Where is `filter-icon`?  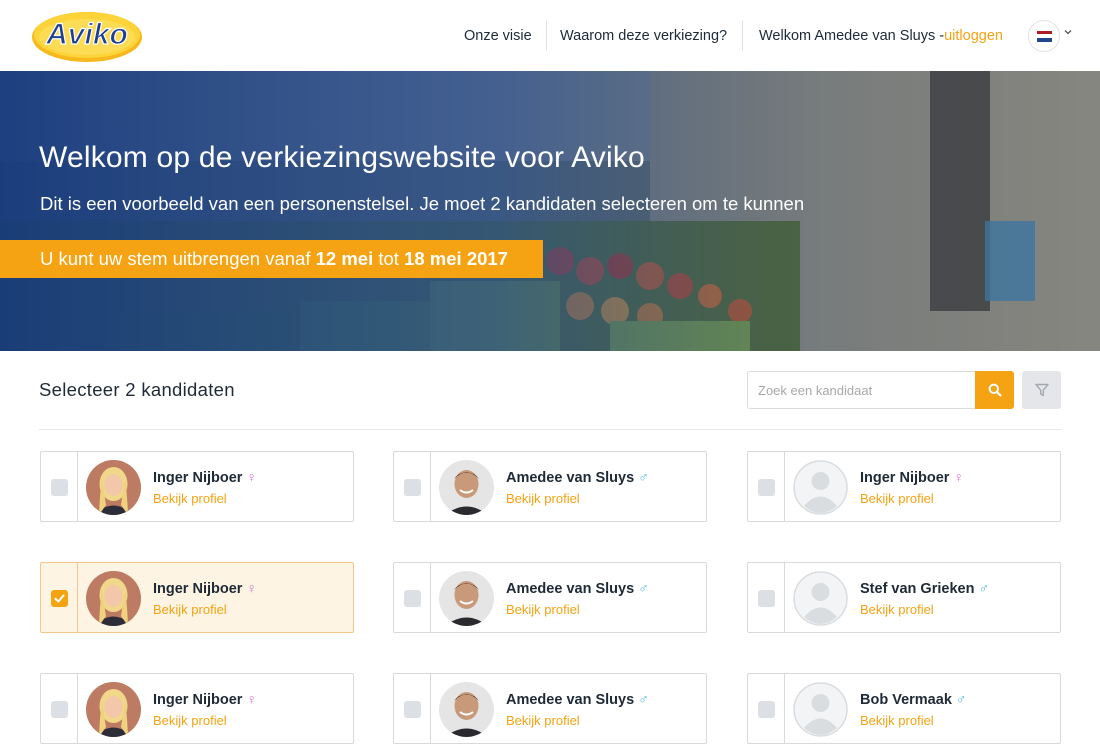
filter-icon is located at coordinates (1041, 390).